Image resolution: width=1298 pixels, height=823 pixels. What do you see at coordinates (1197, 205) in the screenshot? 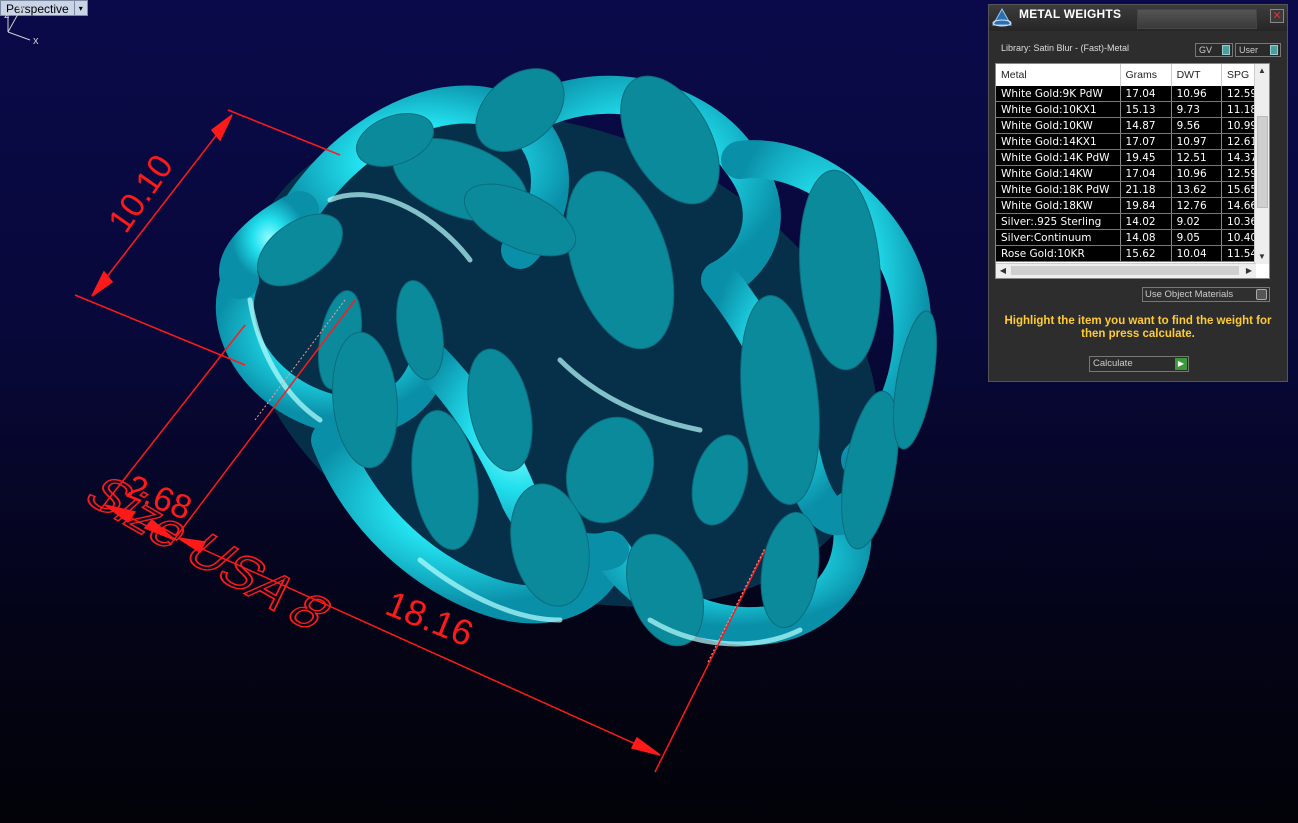
I see `cell-dwt: 12.76` at bounding box center [1197, 205].